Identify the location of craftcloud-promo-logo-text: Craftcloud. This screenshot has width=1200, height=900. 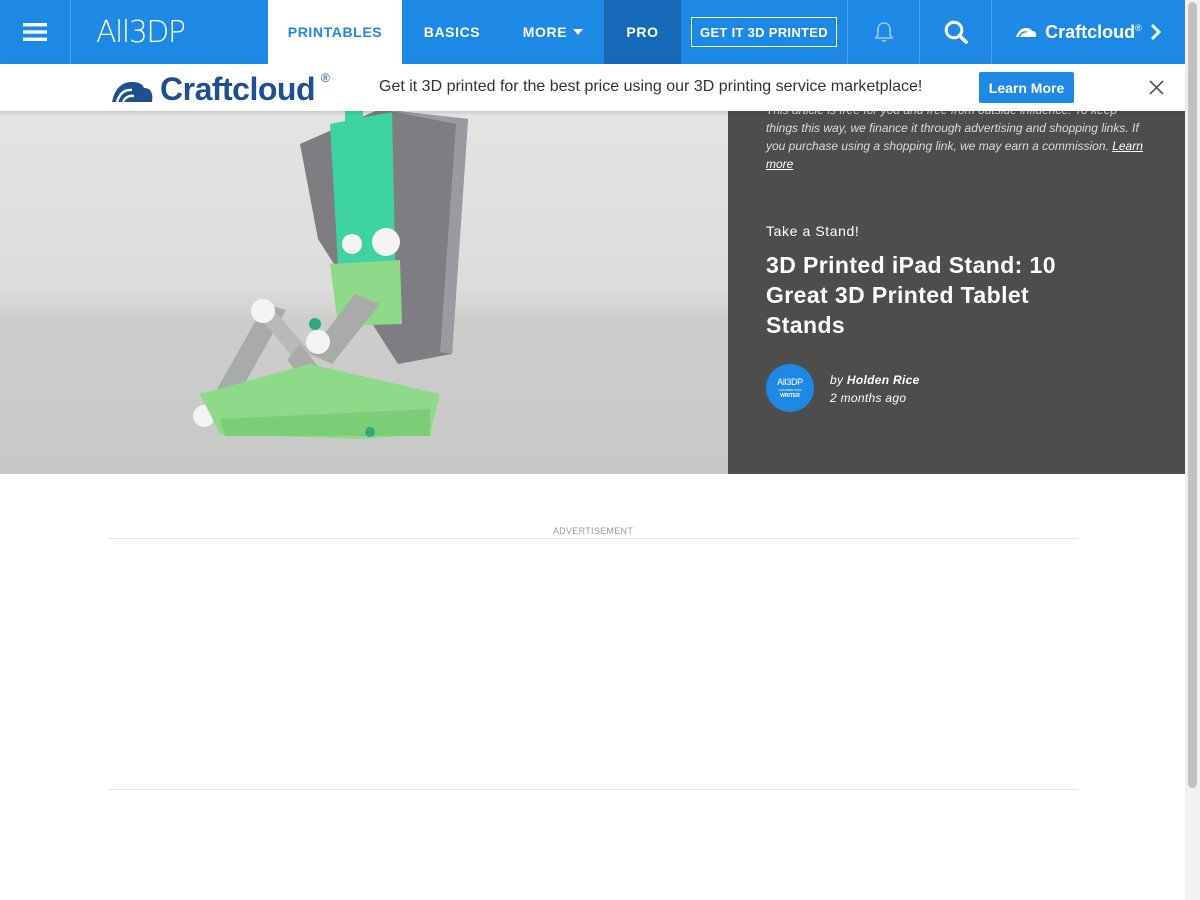
(238, 89).